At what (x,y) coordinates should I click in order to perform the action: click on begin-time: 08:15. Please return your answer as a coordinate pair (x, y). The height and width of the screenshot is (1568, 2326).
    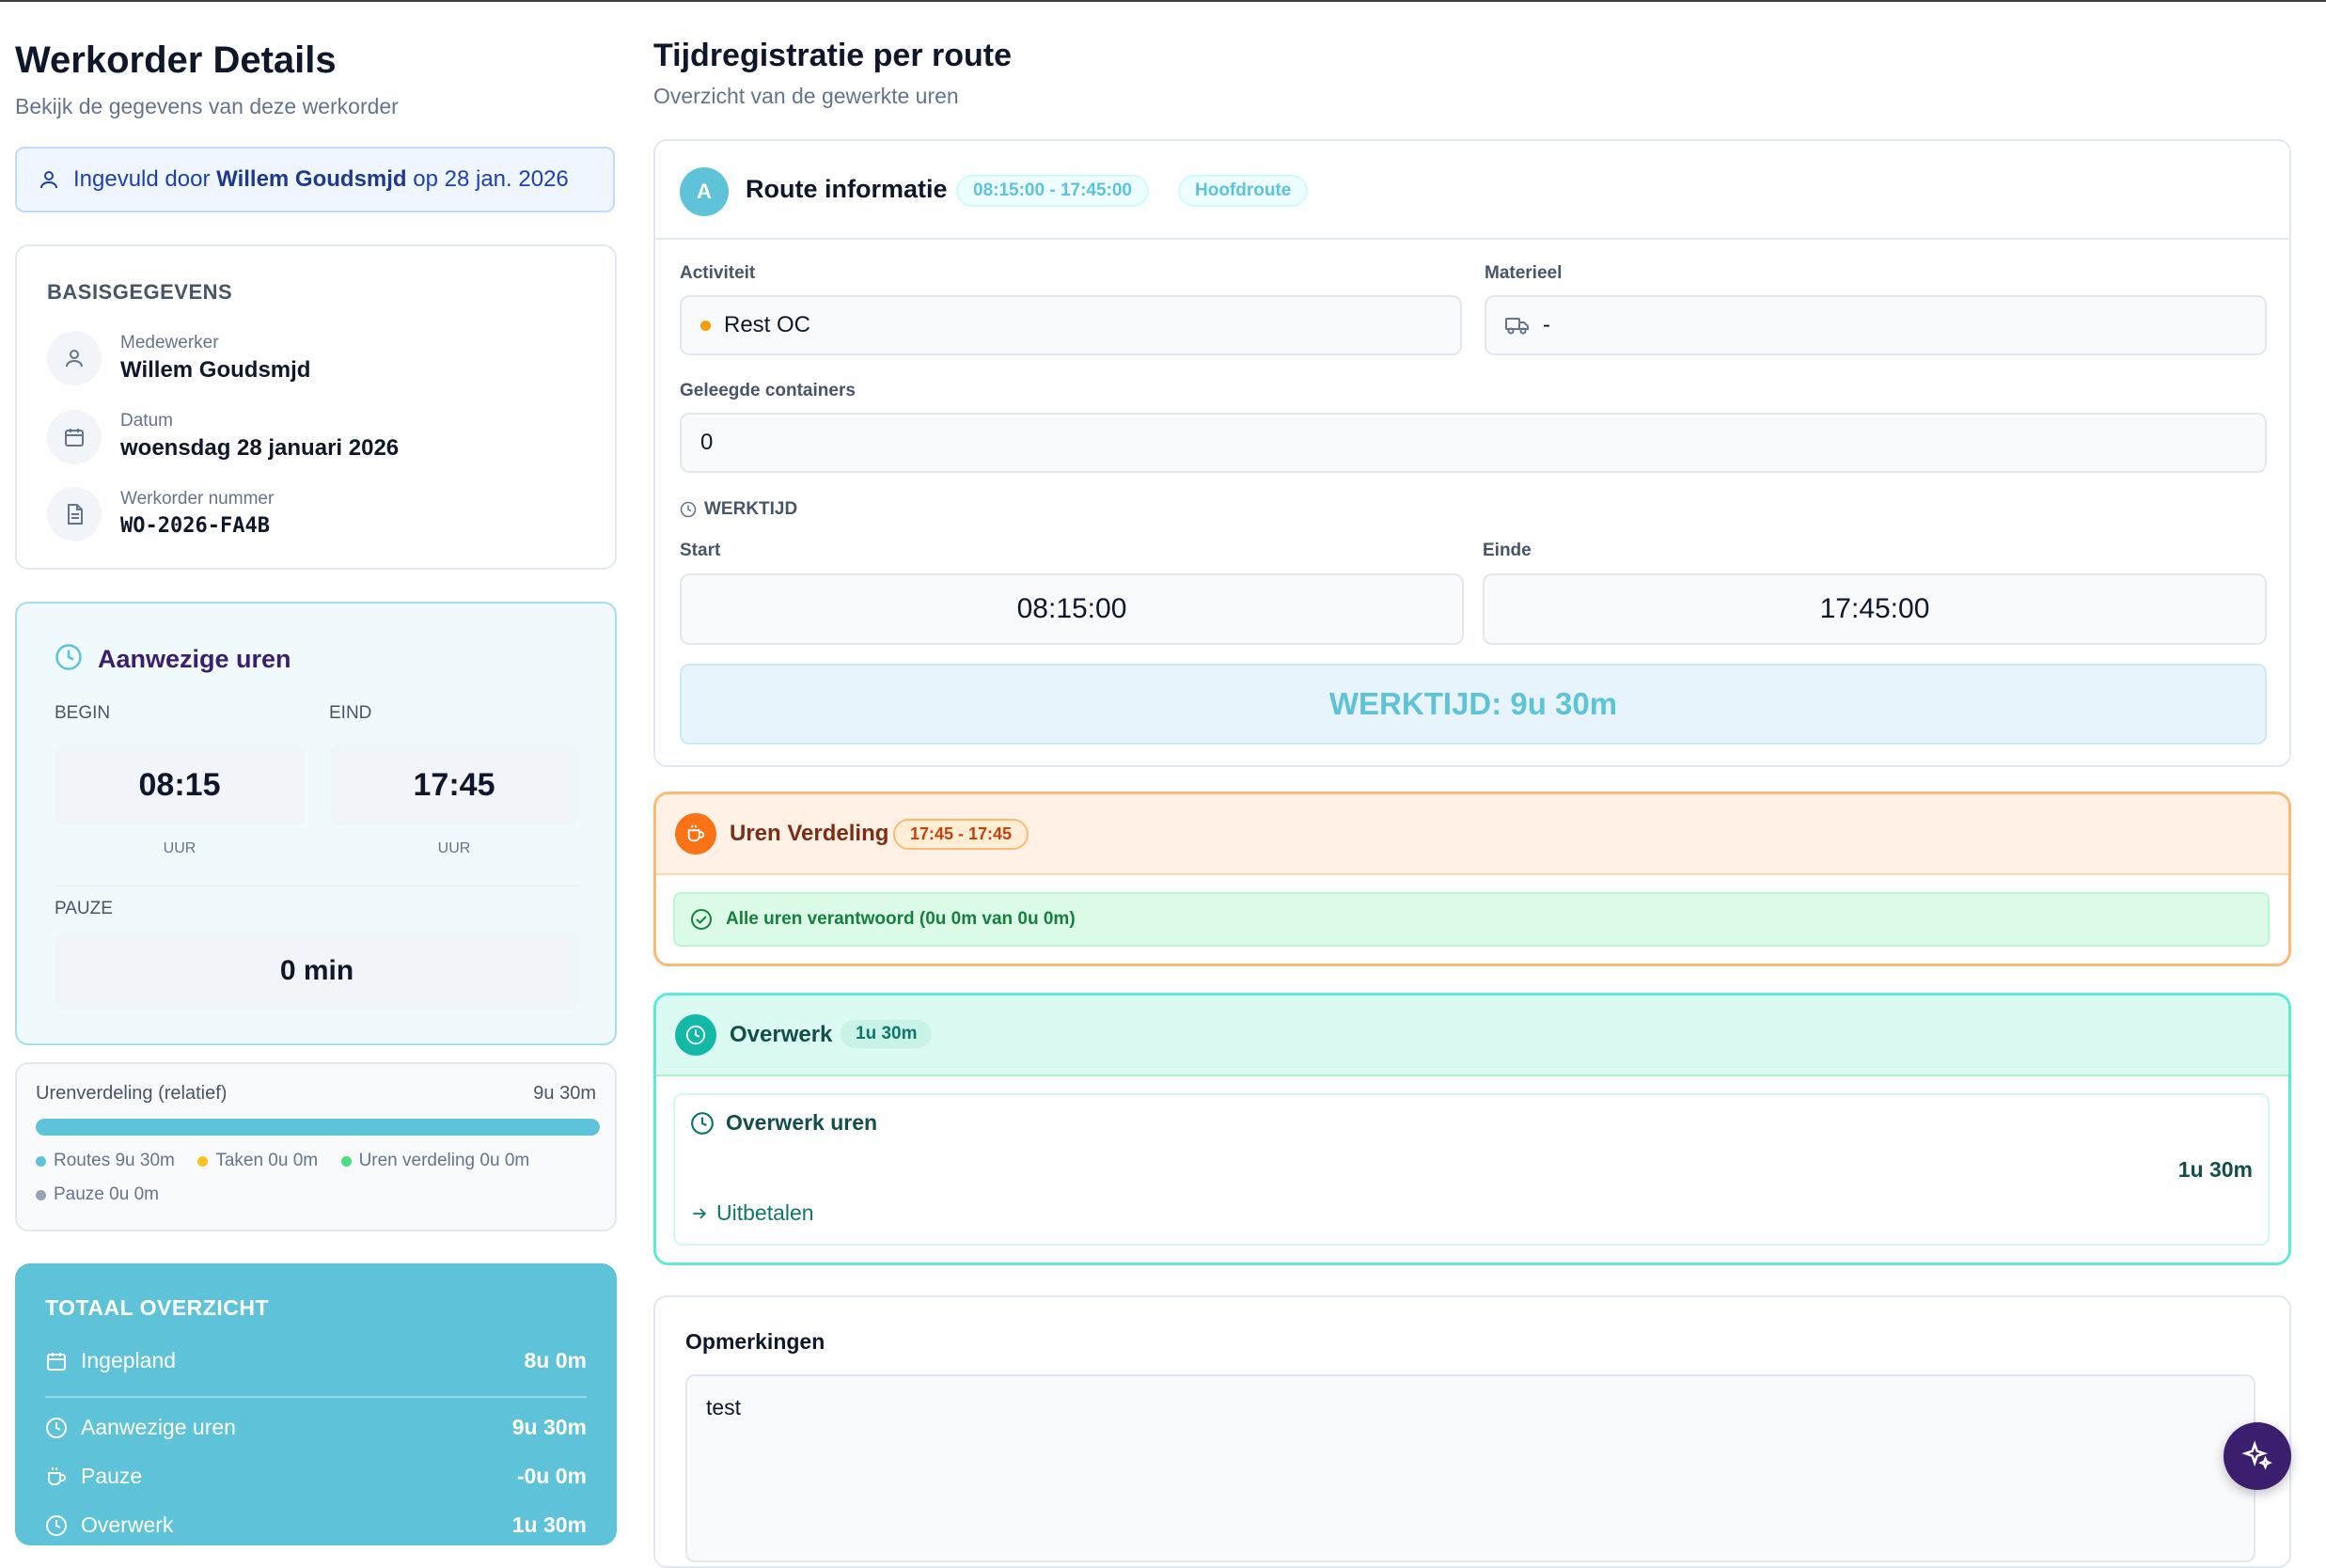
    Looking at the image, I should click on (180, 785).